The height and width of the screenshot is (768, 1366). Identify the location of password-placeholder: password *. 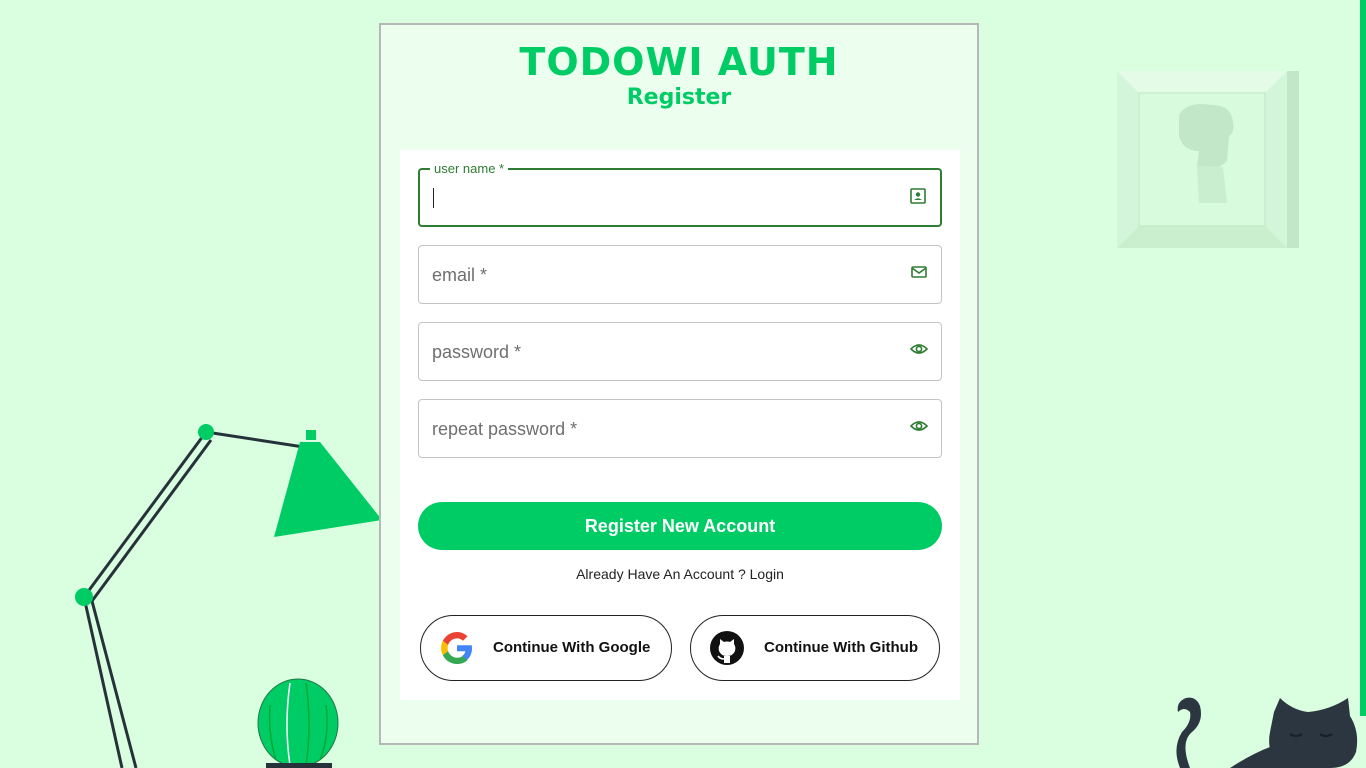
(477, 352).